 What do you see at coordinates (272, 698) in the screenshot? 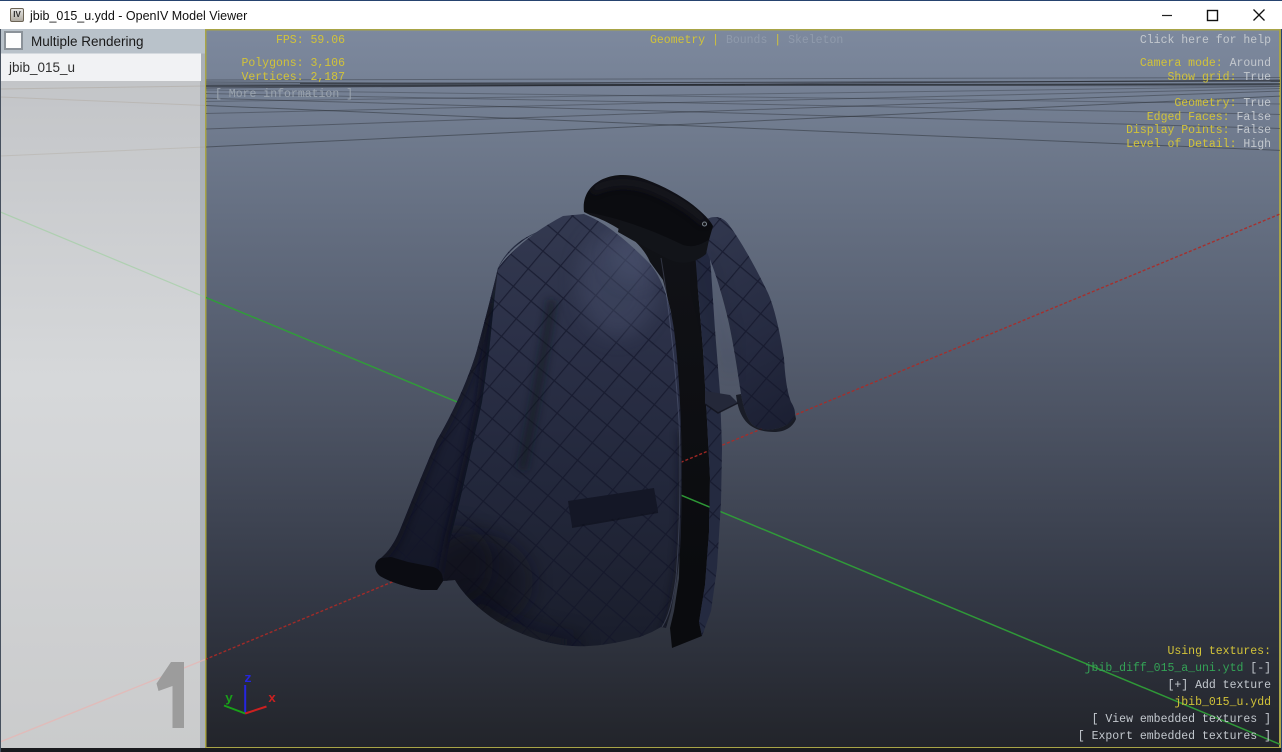
I see `svg-text: x` at bounding box center [272, 698].